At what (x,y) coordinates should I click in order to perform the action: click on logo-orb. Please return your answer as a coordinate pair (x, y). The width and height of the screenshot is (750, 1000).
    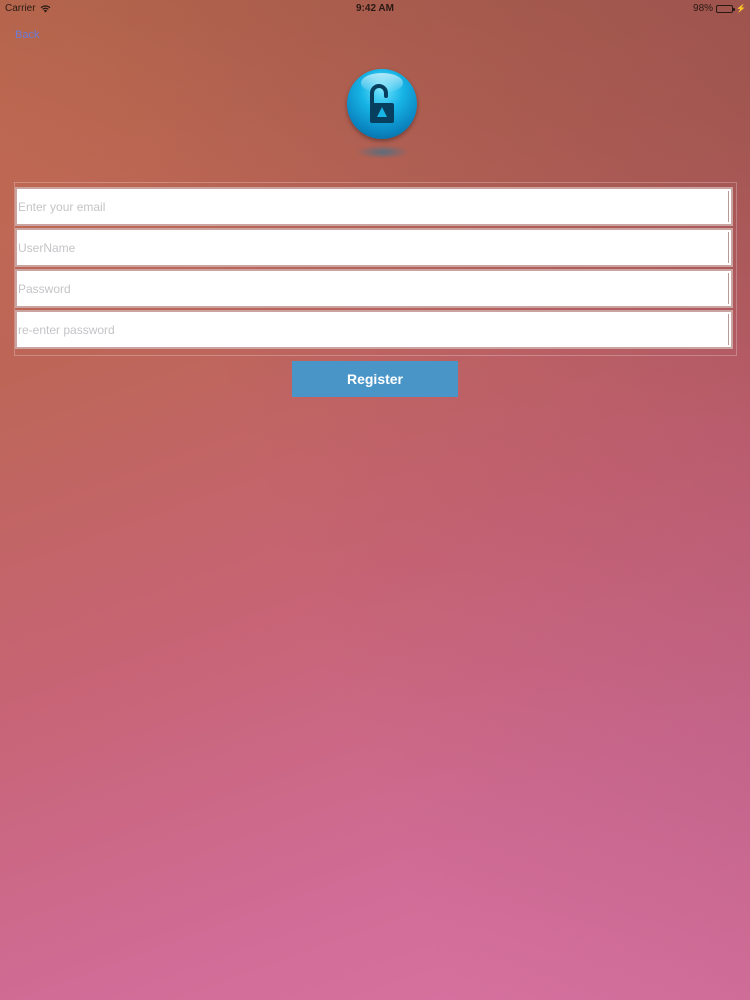
    Looking at the image, I should click on (382, 104).